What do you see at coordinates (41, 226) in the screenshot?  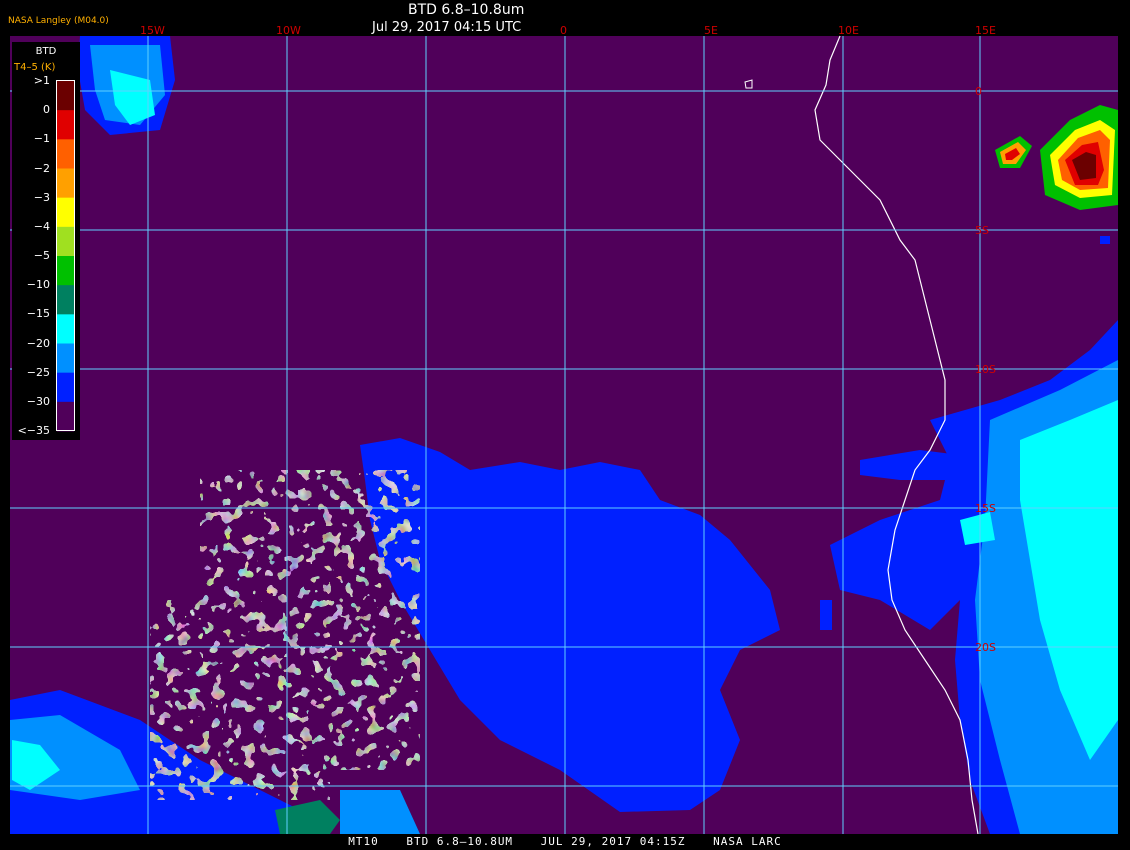 I see `legend-label: −4` at bounding box center [41, 226].